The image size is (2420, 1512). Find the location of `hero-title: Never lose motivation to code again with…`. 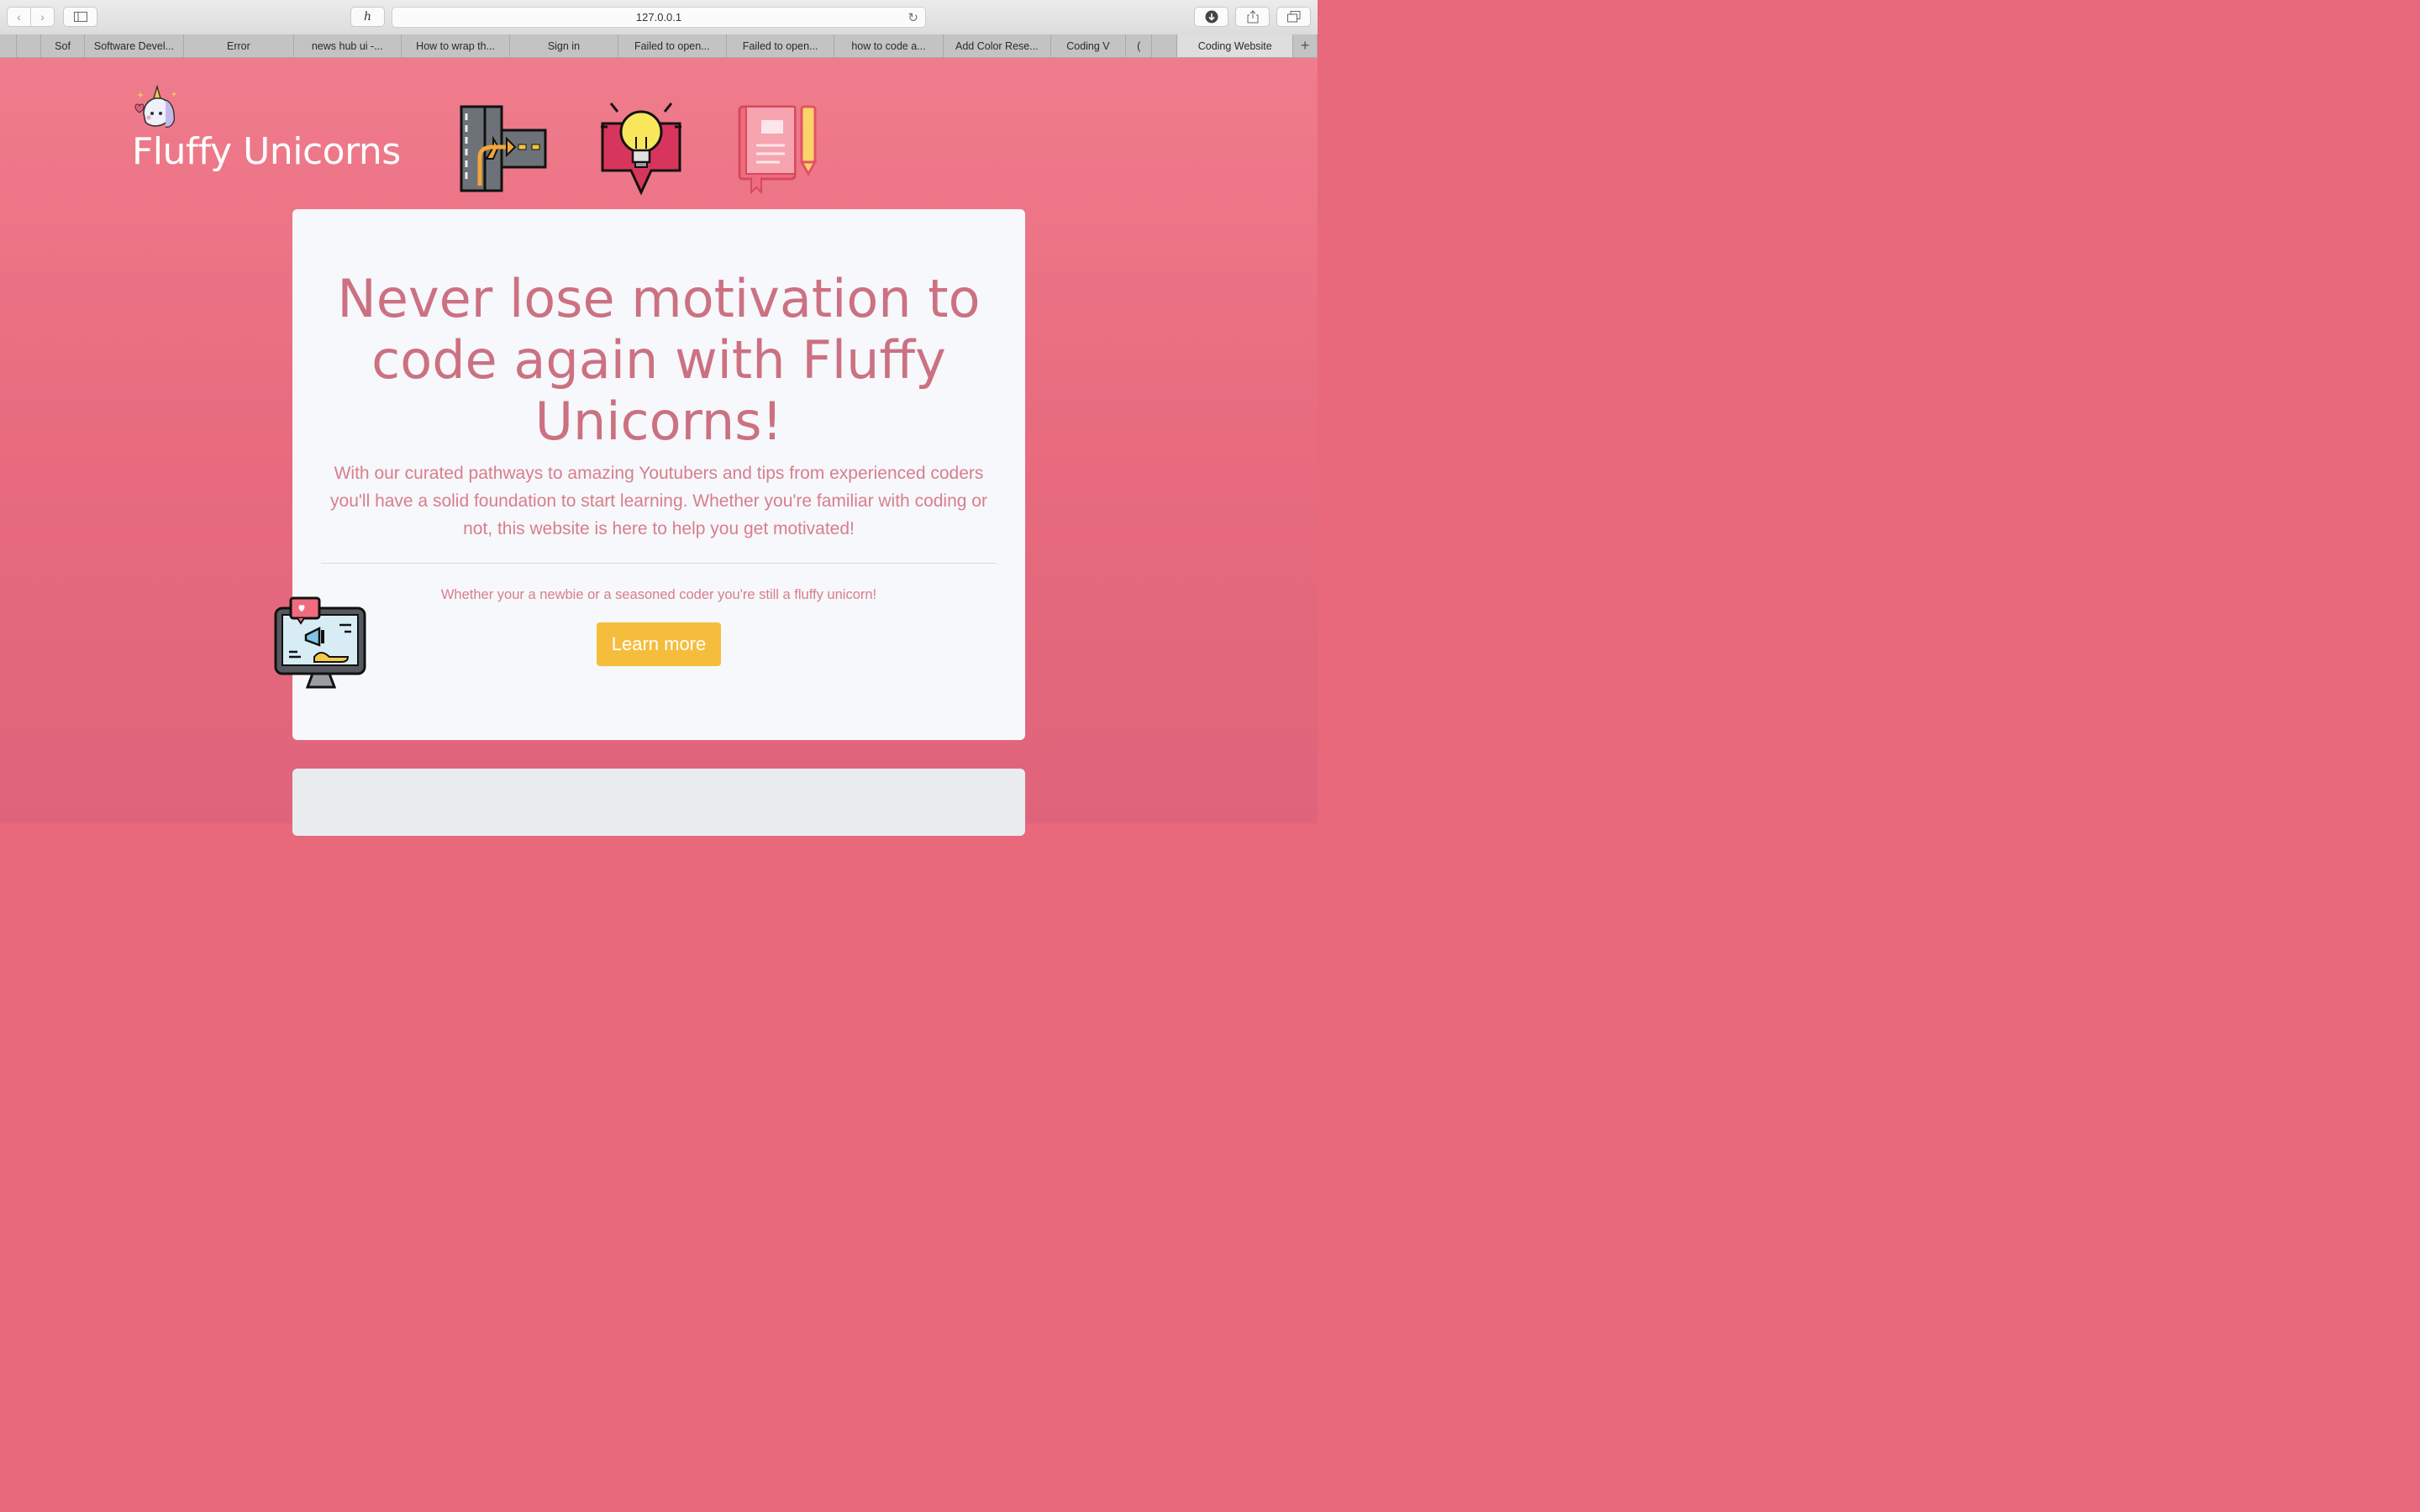

hero-title: Never lose motivation to code again with… is located at coordinates (659, 360).